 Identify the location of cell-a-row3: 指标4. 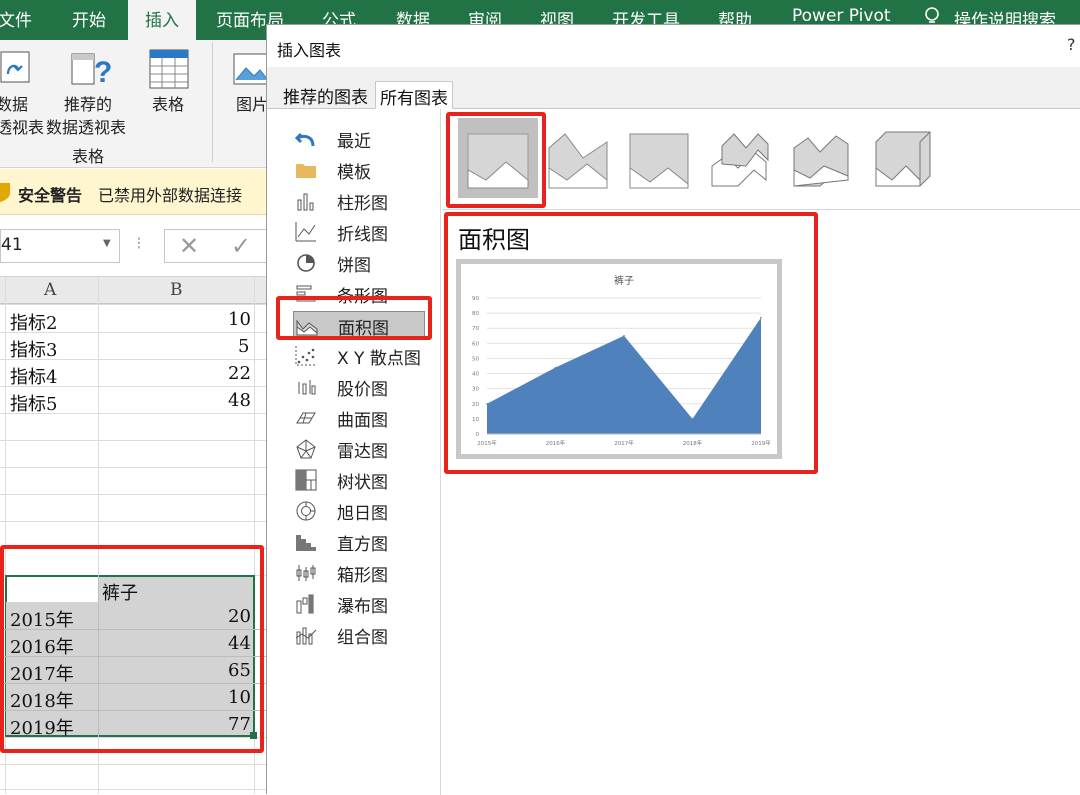
(33, 376).